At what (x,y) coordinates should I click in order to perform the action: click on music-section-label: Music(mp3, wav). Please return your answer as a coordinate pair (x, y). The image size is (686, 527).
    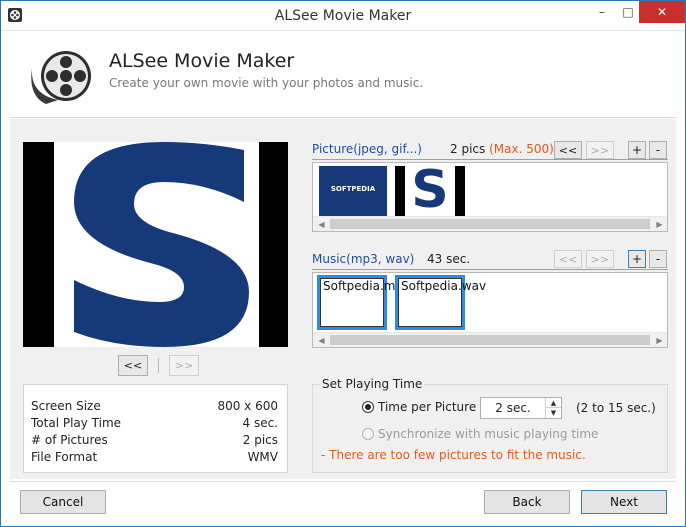
    Looking at the image, I should click on (363, 259).